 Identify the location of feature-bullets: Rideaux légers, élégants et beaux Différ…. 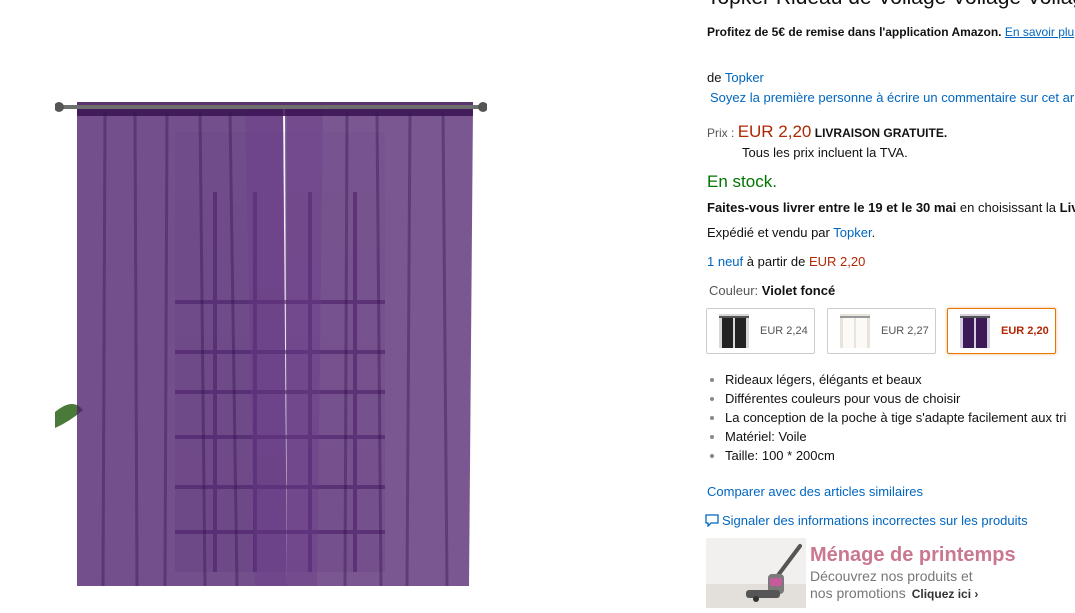
(887, 417).